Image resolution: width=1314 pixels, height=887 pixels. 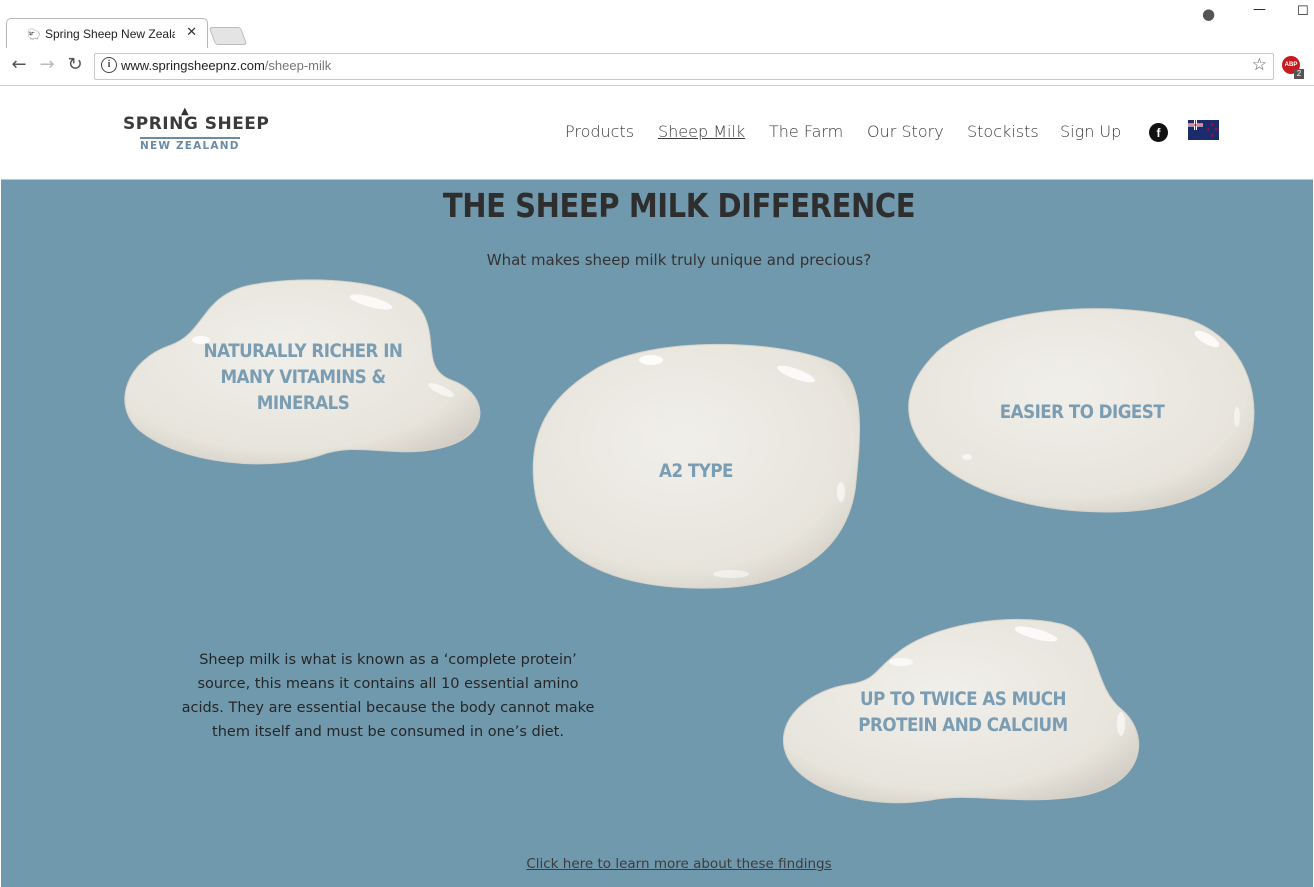 What do you see at coordinates (1003, 131) in the screenshot?
I see `nav-stockists: Stockists` at bounding box center [1003, 131].